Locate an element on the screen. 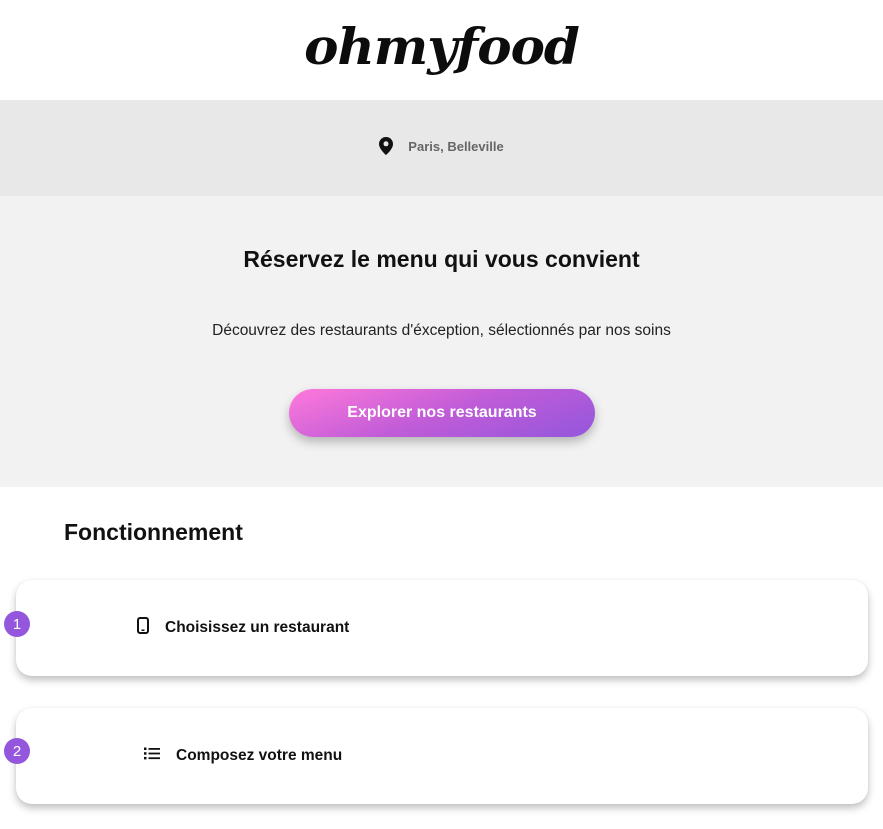 The image size is (883, 829). location-info: Paris, Belleville is located at coordinates (441, 146).